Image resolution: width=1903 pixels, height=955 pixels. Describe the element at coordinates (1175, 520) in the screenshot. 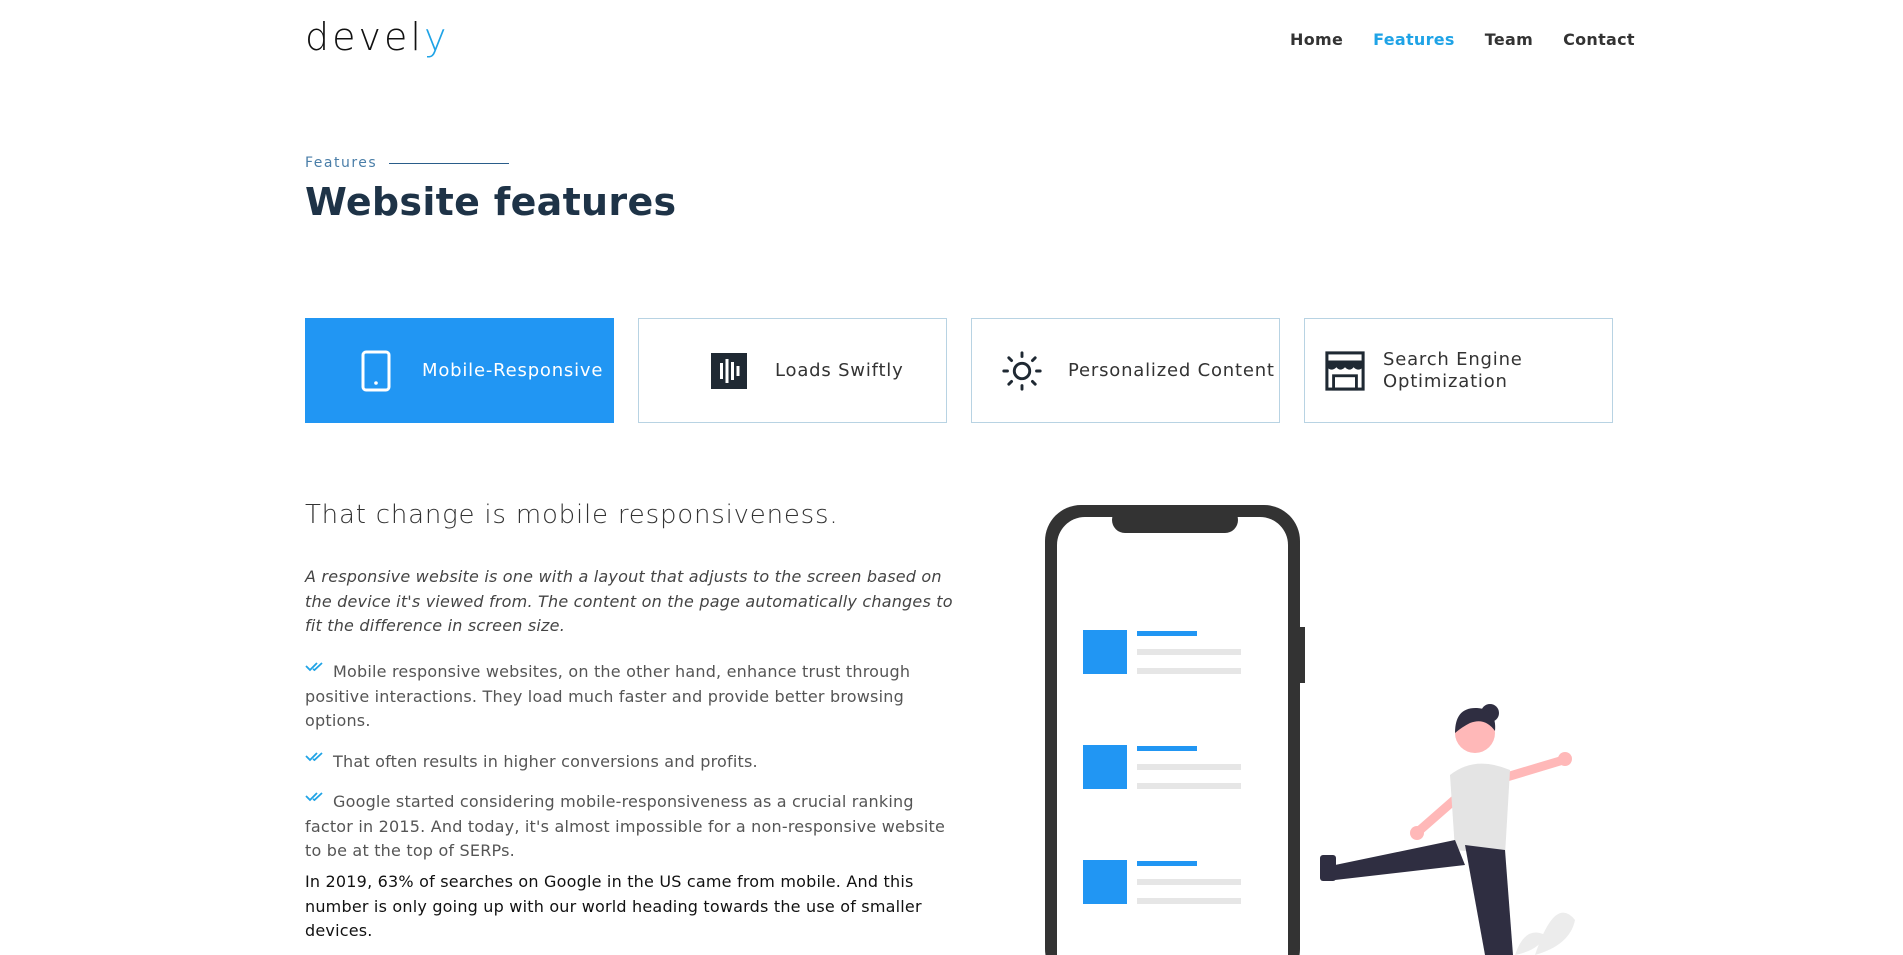

I see `phone-notch` at that location.